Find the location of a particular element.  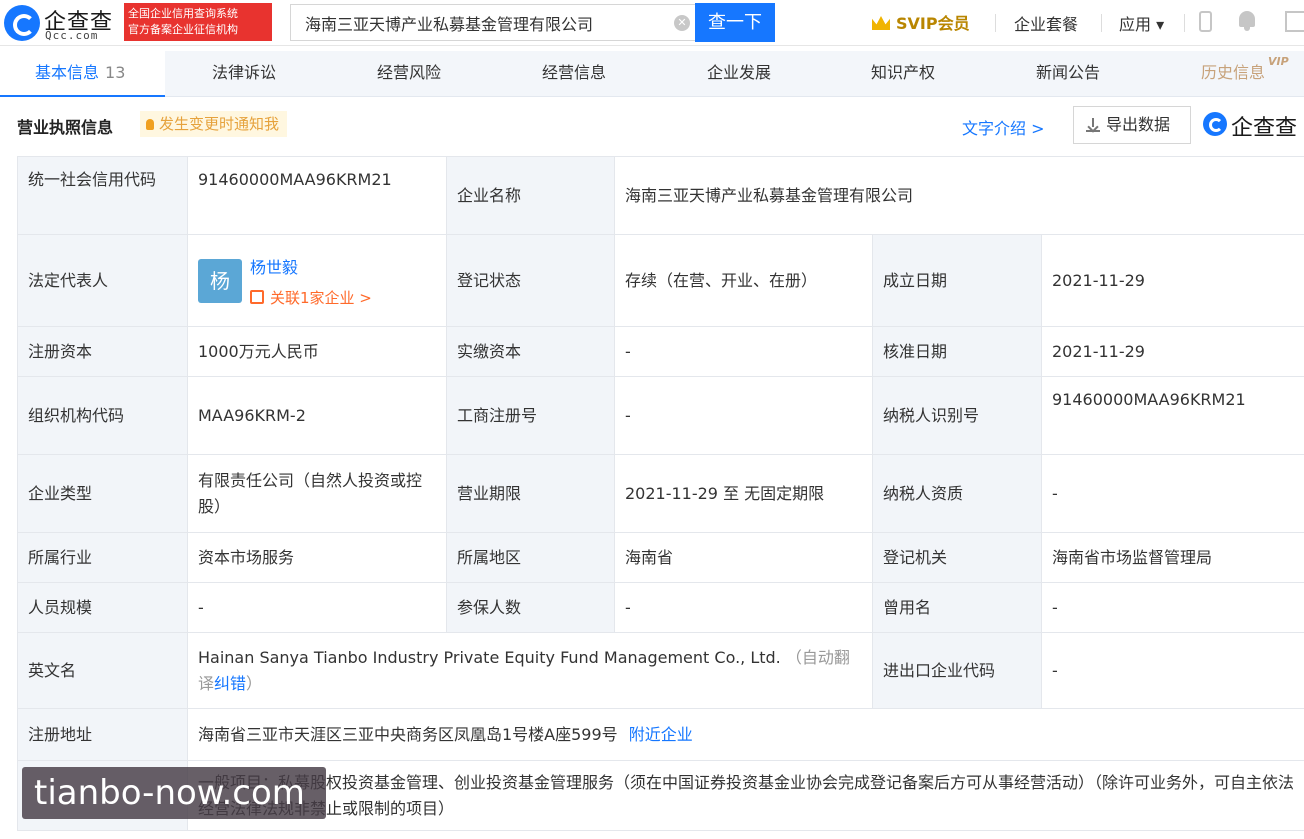

brand-logo-icon is located at coordinates (1215, 124).